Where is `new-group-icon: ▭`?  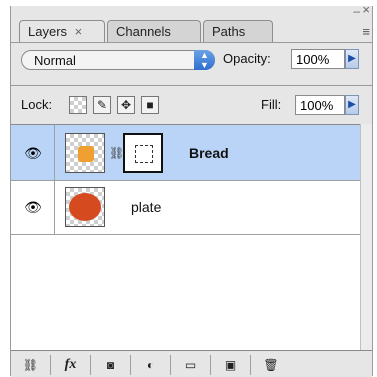
new-group-icon: ▭ is located at coordinates (191, 365).